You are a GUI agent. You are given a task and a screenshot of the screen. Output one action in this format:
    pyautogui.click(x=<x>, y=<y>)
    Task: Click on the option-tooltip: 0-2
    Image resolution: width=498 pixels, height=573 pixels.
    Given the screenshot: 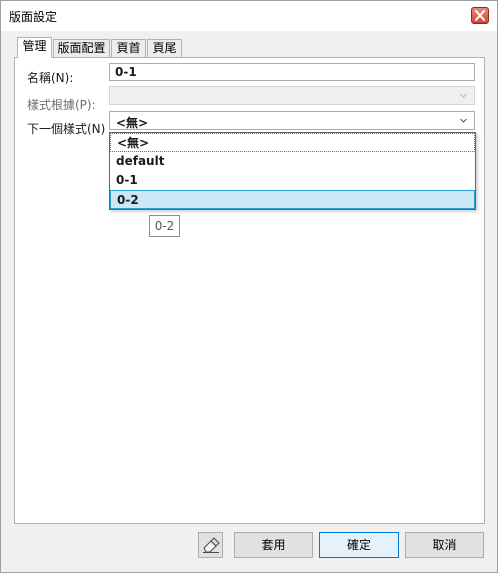 What is the action you would take?
    pyautogui.click(x=164, y=226)
    